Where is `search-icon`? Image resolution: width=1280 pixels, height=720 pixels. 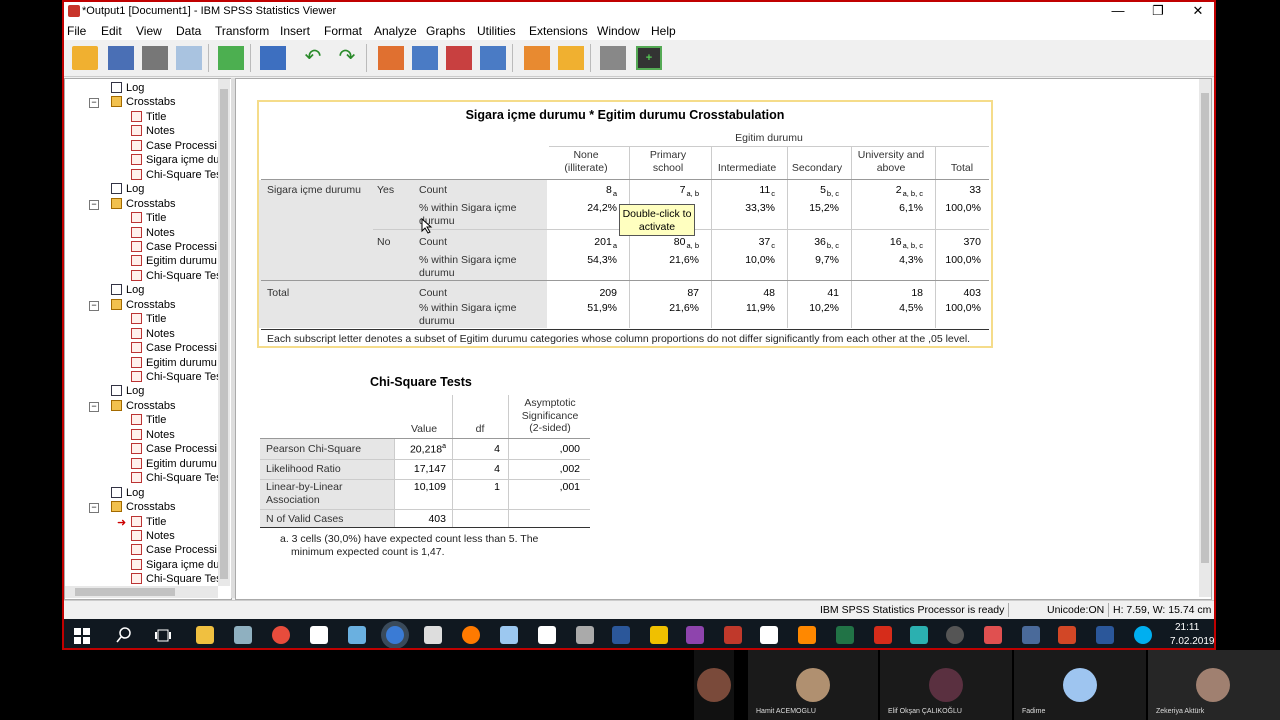
search-icon is located at coordinates (124, 635).